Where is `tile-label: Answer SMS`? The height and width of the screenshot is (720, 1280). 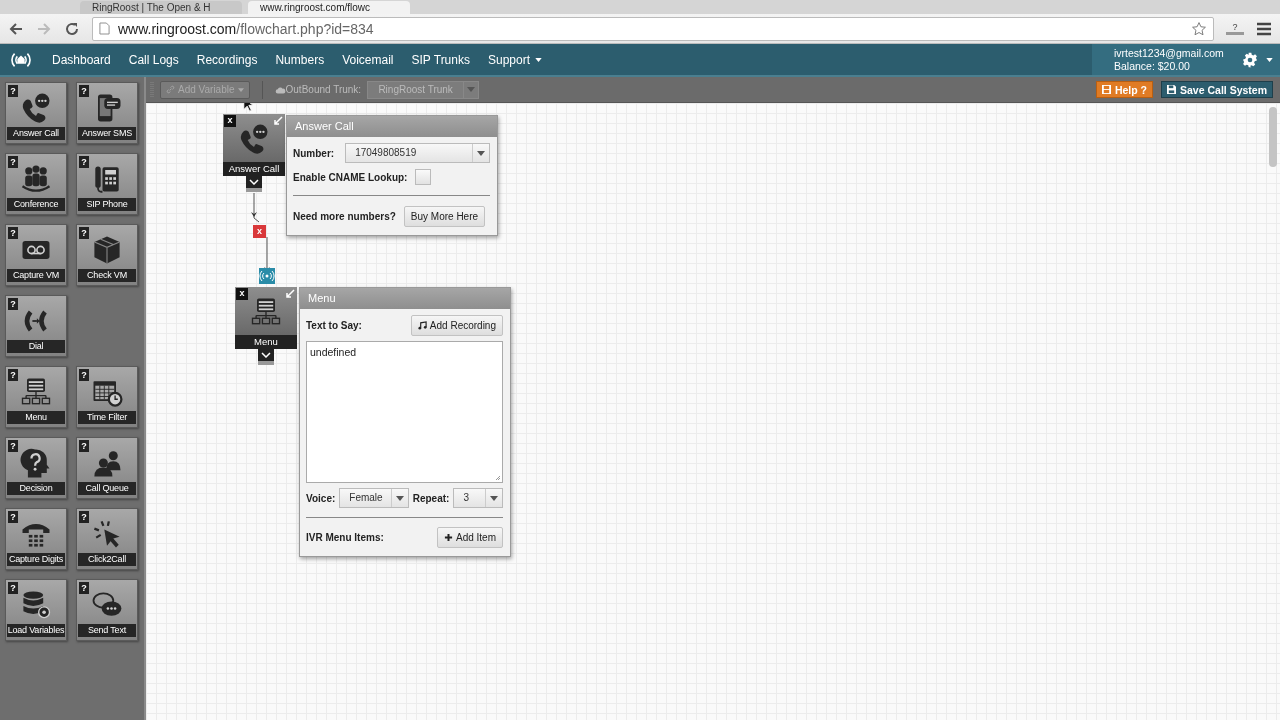
tile-label: Answer SMS is located at coordinates (107, 133).